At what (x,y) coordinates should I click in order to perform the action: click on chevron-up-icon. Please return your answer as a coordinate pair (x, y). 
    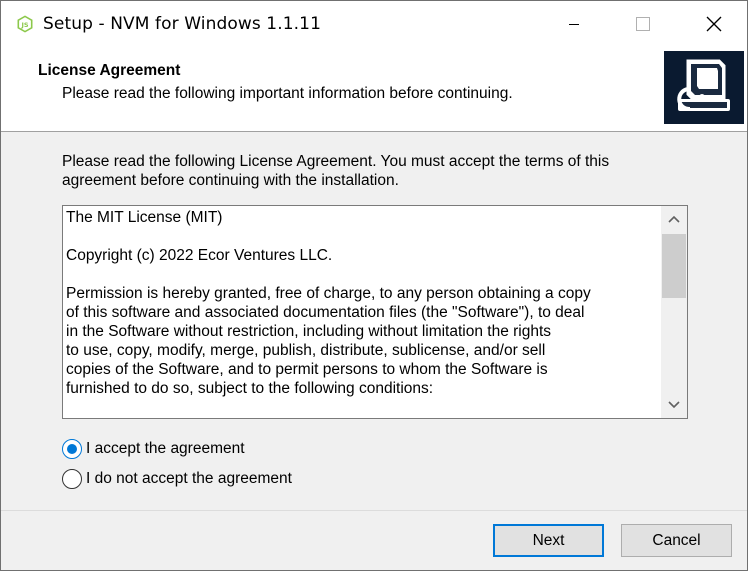
    Looking at the image, I should click on (674, 219).